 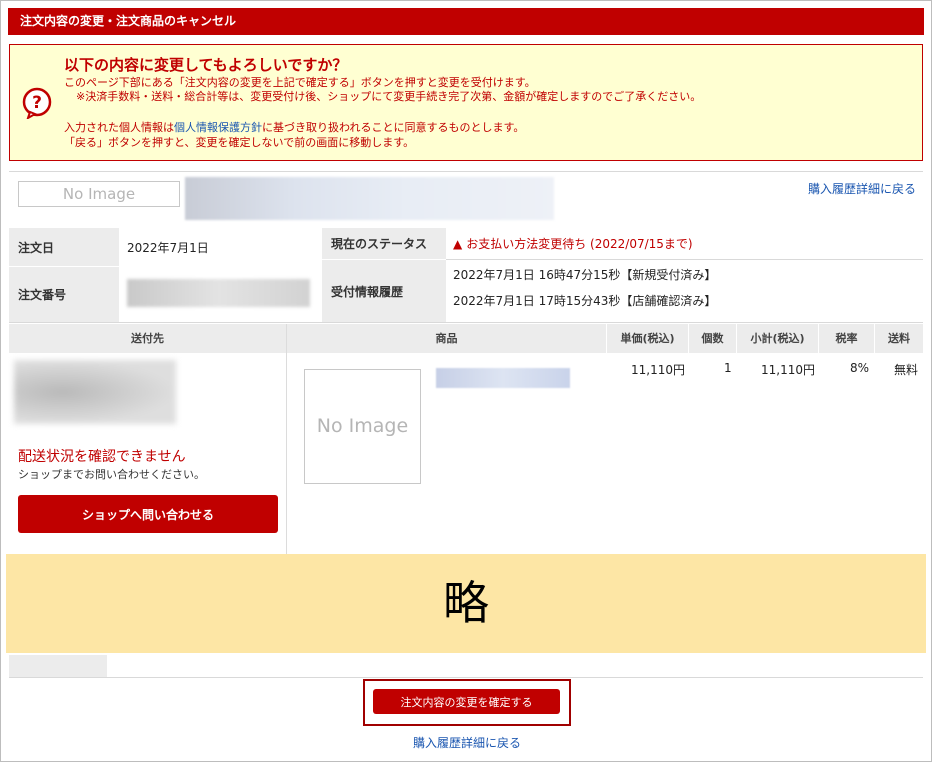 I want to click on shipping-fee-value: 無料, so click(x=906, y=370).